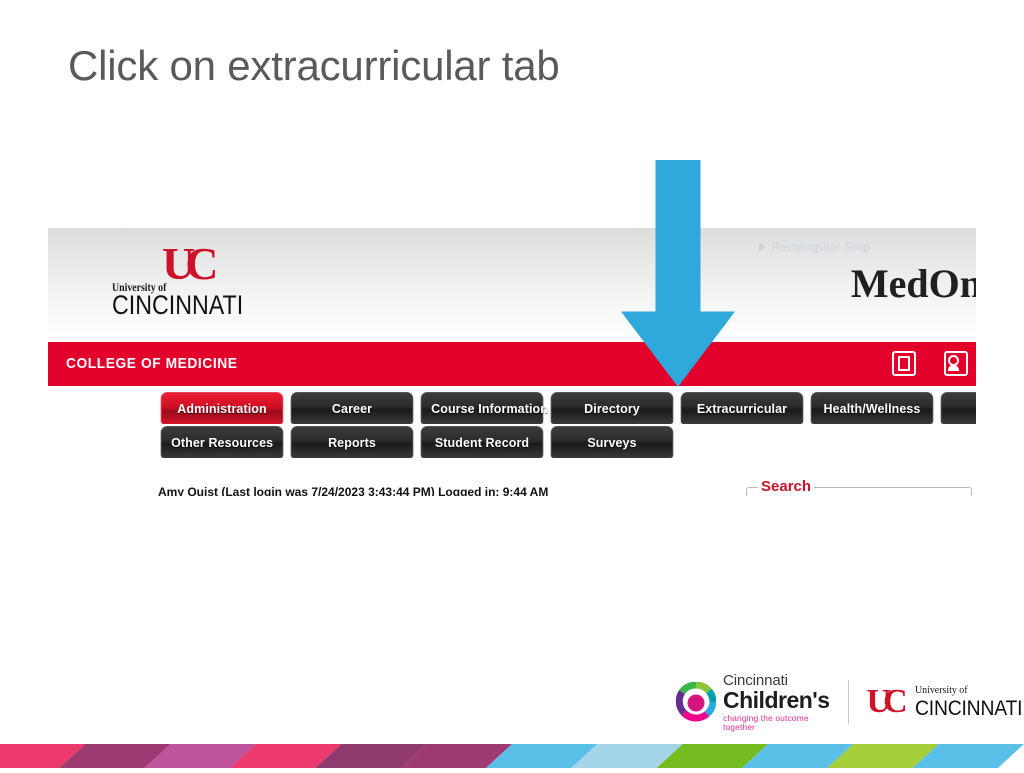 The image size is (1024, 773). I want to click on footer-color-band, so click(512, 756).